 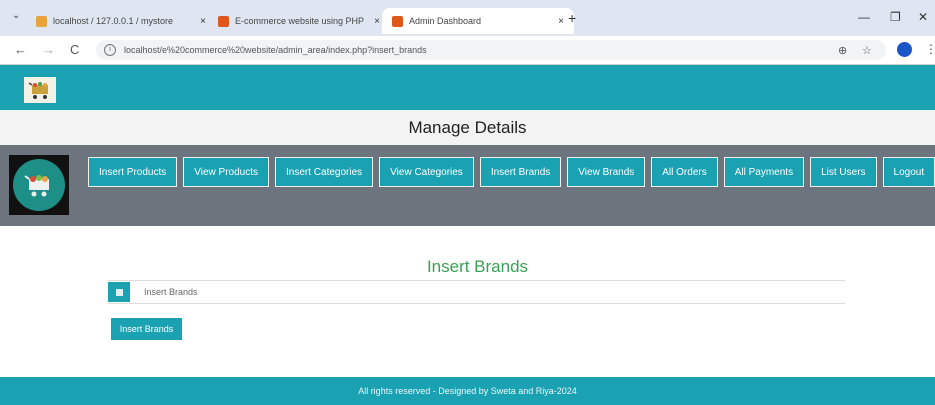 What do you see at coordinates (16, 15) in the screenshot?
I see `tab-search-icon: ⌄` at bounding box center [16, 15].